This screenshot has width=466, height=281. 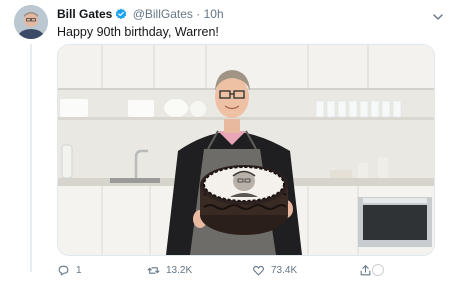 What do you see at coordinates (163, 14) in the screenshot?
I see `author-handle: @BillGates` at bounding box center [163, 14].